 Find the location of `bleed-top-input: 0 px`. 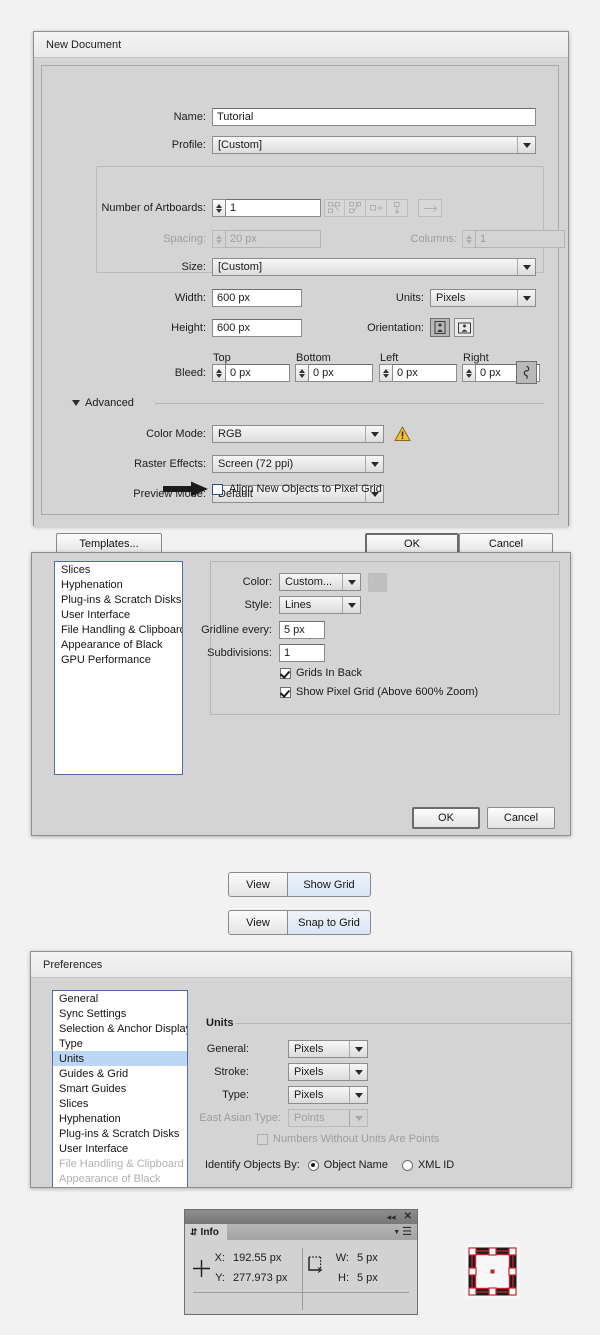

bleed-top-input: 0 px is located at coordinates (257, 373).